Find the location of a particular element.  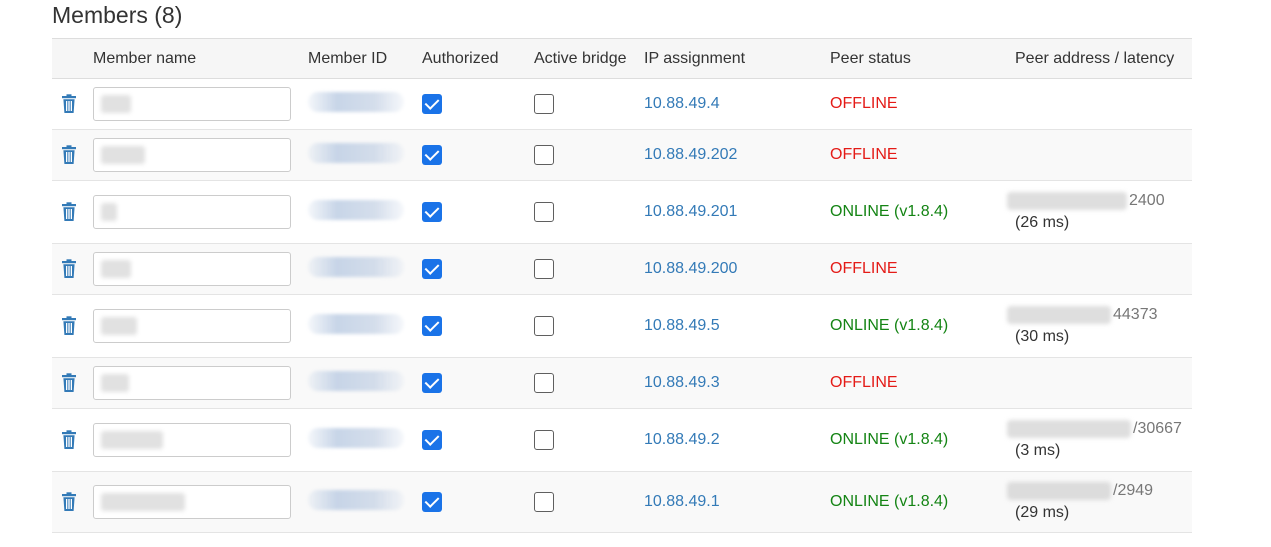

col-header-active-bridge: Active bridge is located at coordinates (589, 58).